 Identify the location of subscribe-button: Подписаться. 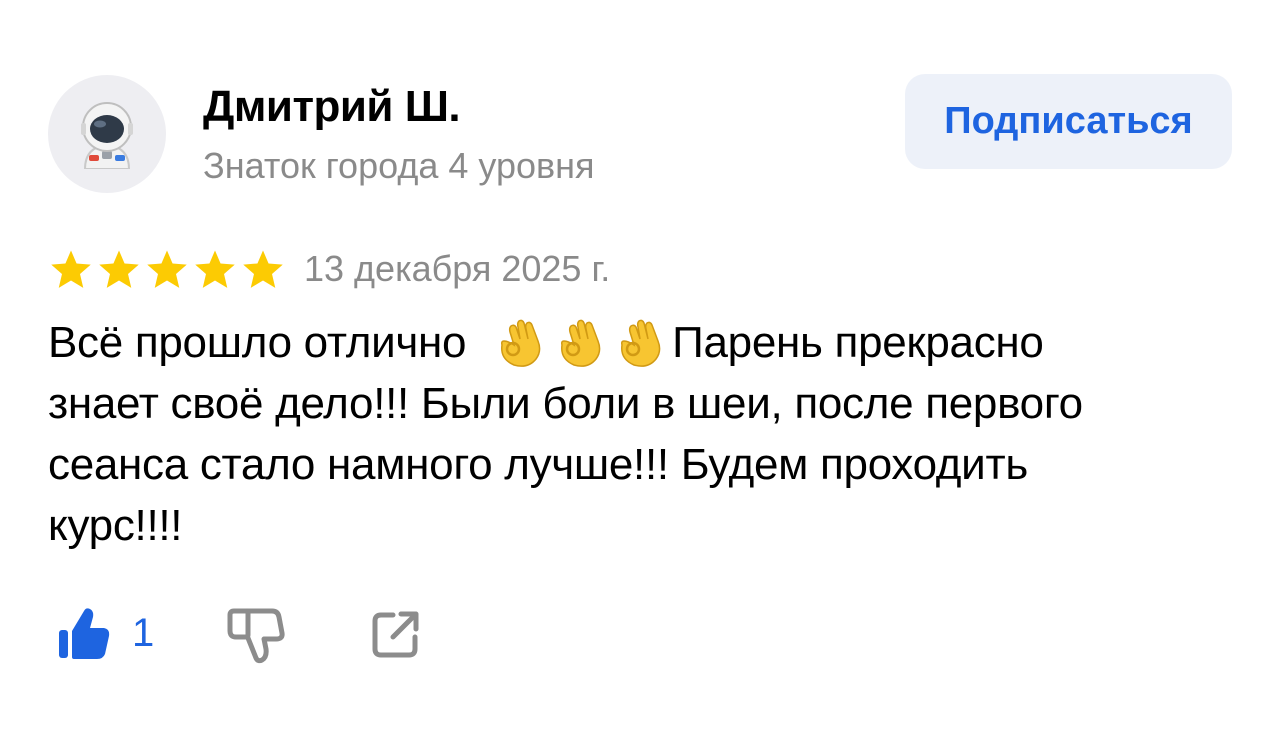
(1068, 121).